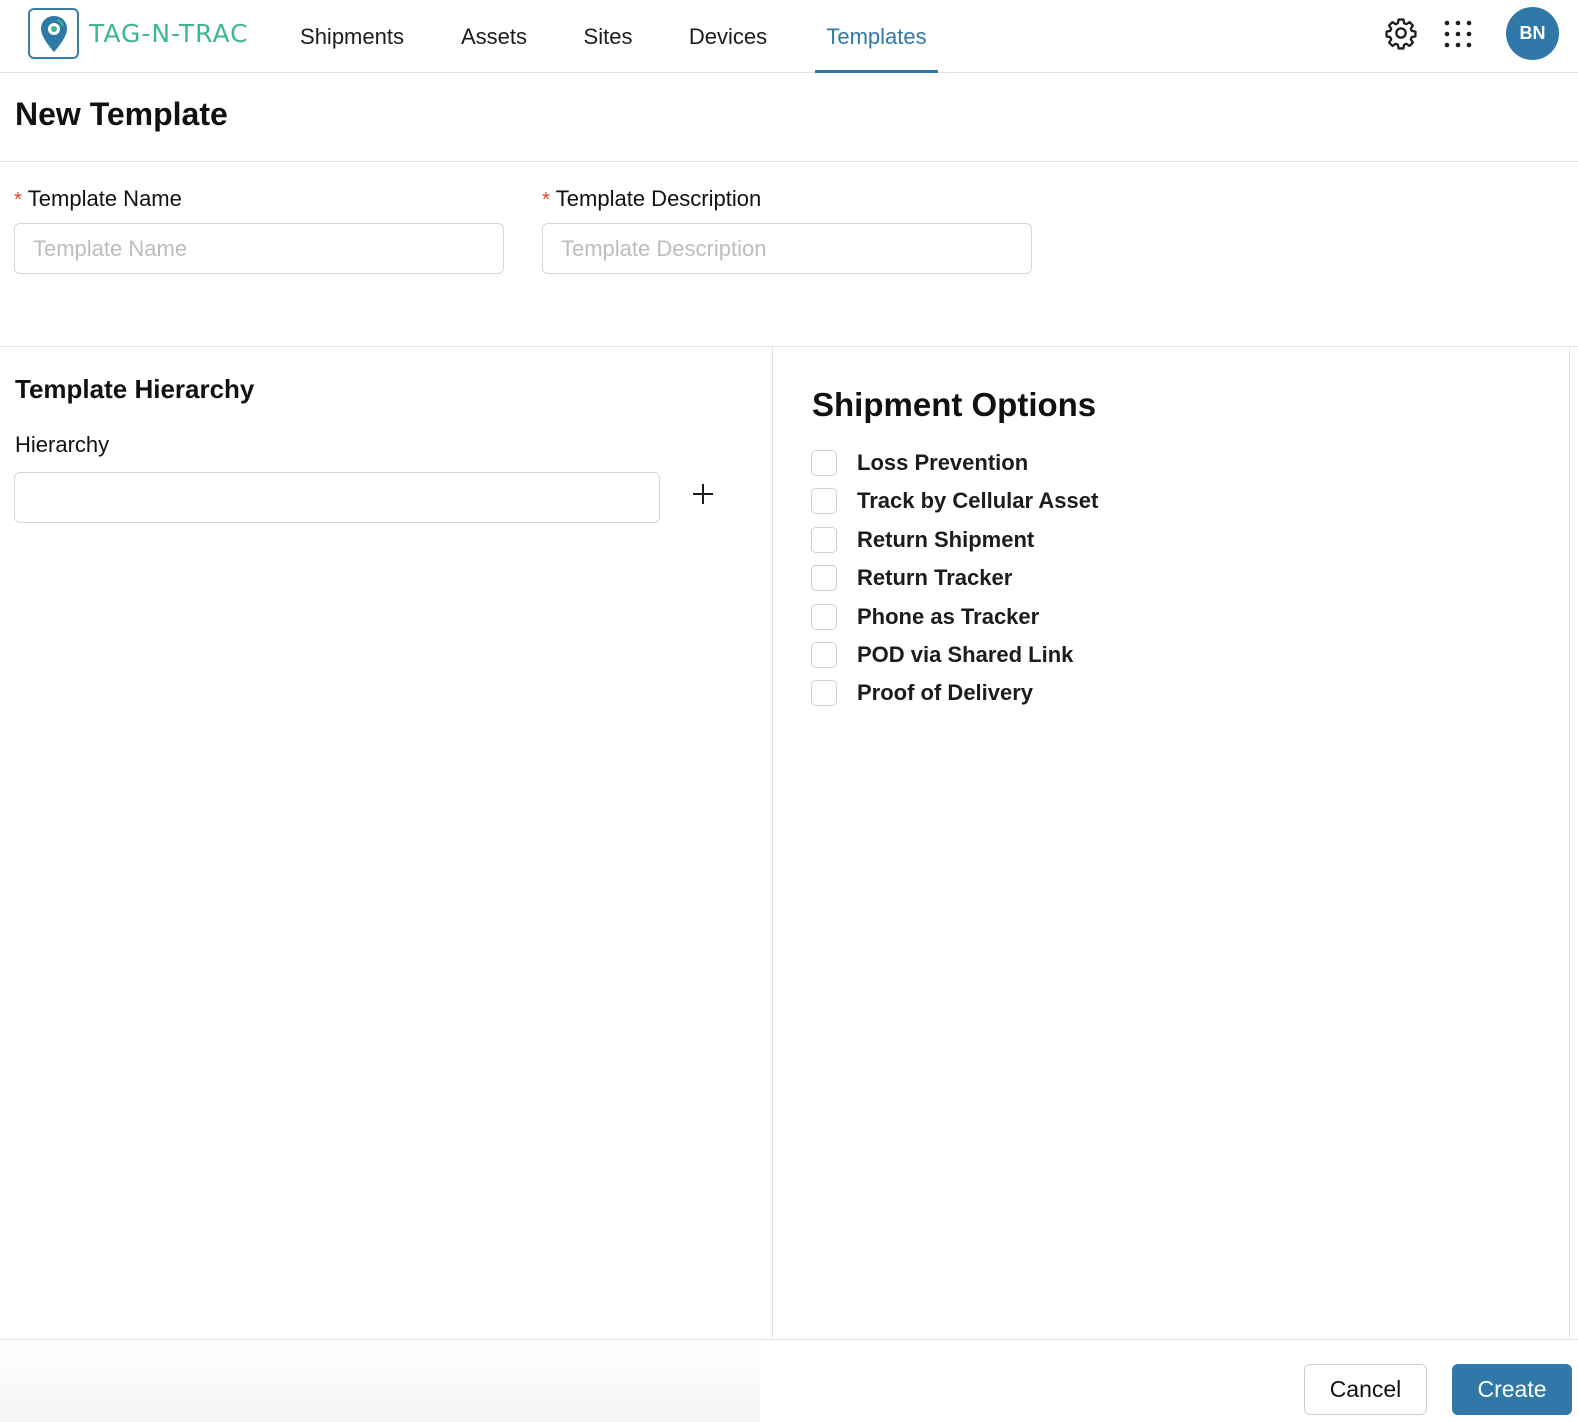 Image resolution: width=1578 pixels, height=1422 pixels. I want to click on apps-grid-icon, so click(1458, 34).